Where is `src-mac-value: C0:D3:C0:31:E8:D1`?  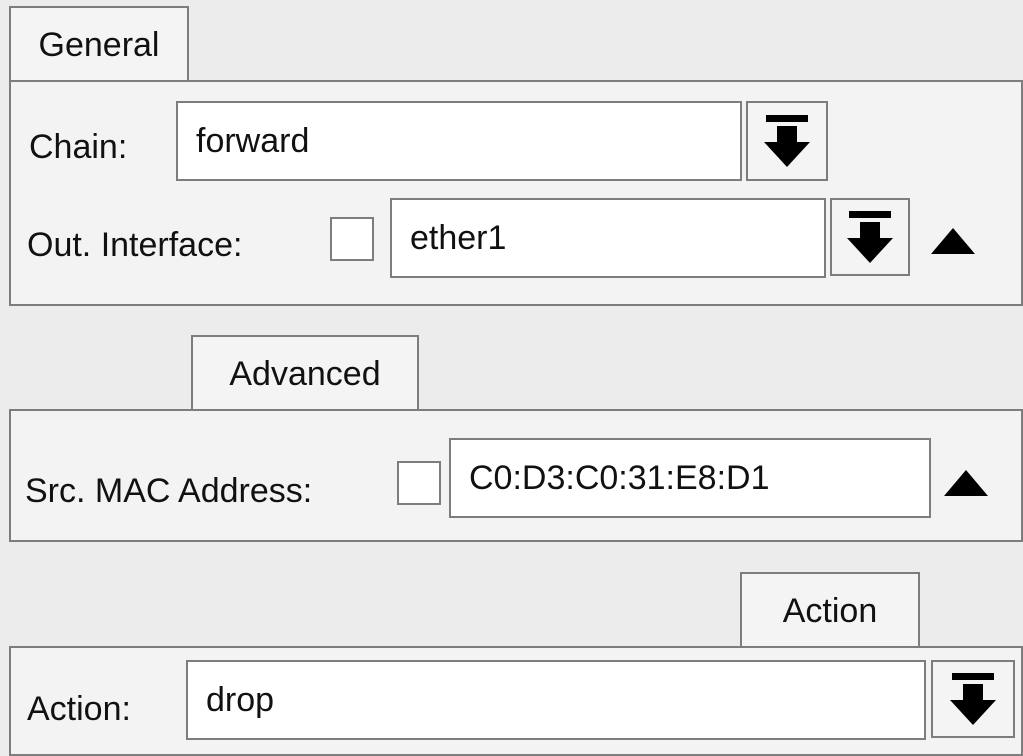
src-mac-value: C0:D3:C0:31:E8:D1 is located at coordinates (619, 478).